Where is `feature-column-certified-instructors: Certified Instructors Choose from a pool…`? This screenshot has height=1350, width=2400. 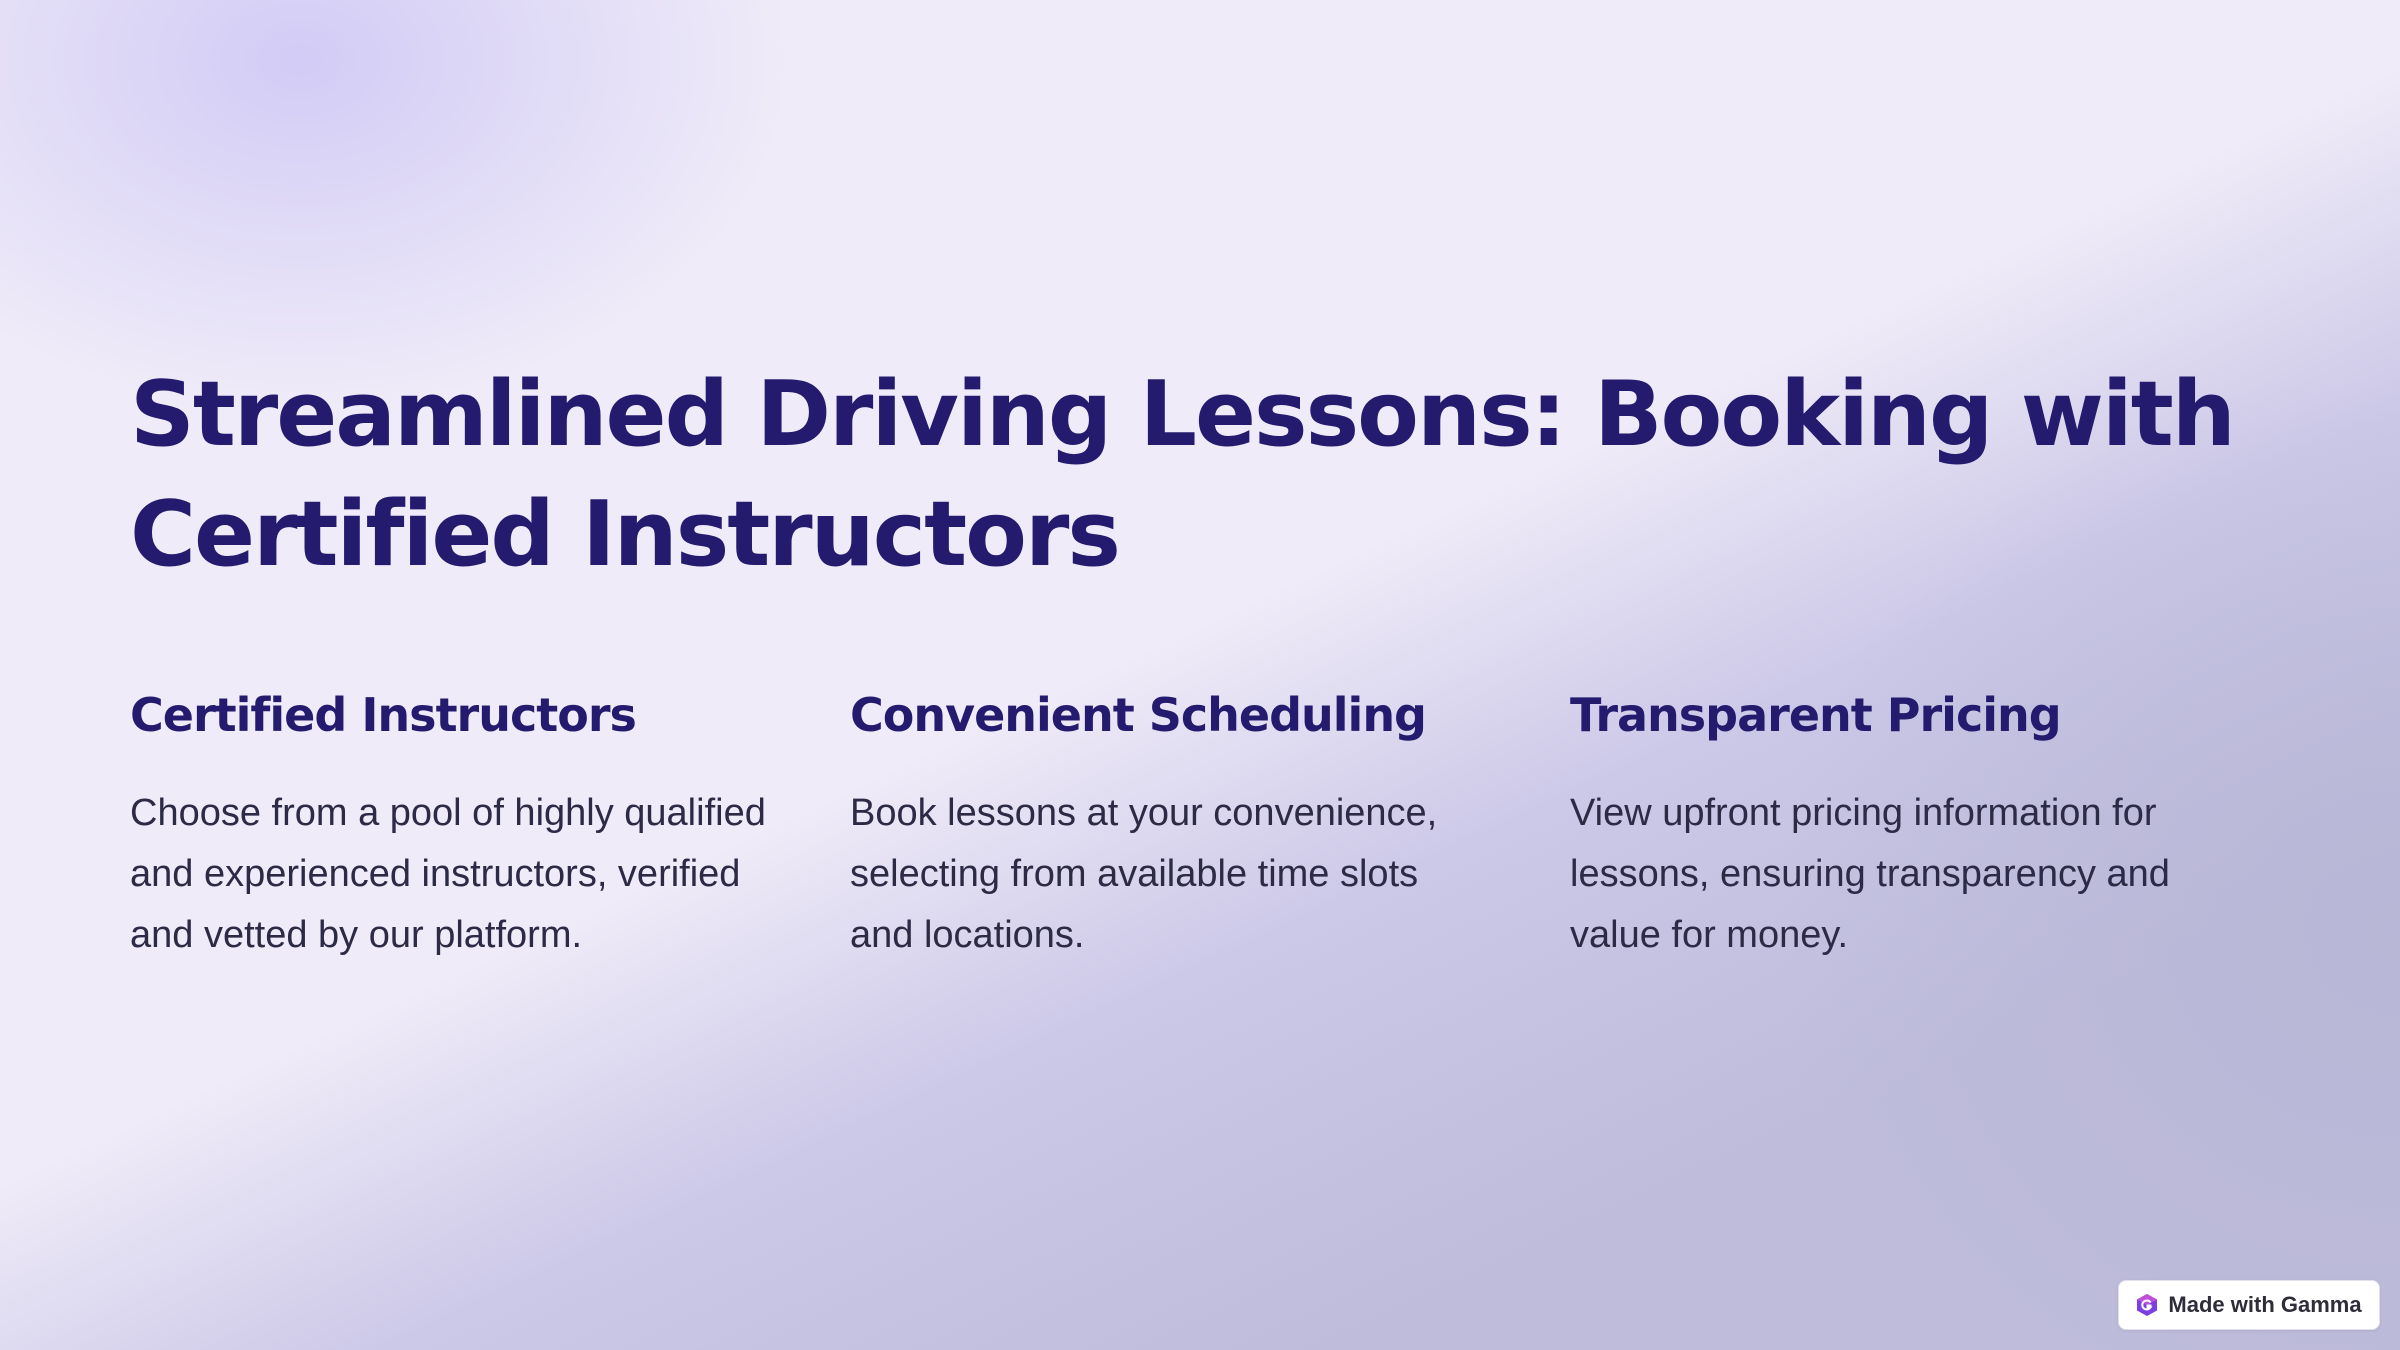 feature-column-certified-instructors: Certified Instructors Choose from a pool… is located at coordinates (490, 825).